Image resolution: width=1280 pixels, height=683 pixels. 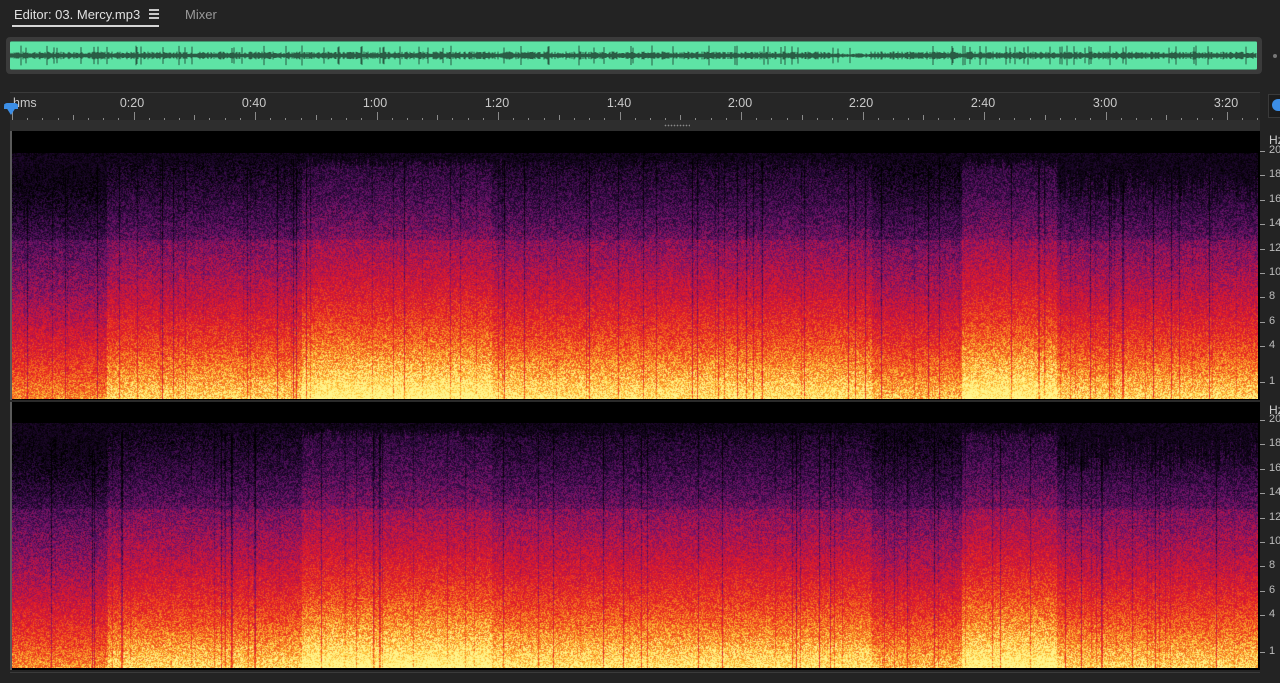 What do you see at coordinates (1226, 103) in the screenshot?
I see `ruler-label: 3:20` at bounding box center [1226, 103].